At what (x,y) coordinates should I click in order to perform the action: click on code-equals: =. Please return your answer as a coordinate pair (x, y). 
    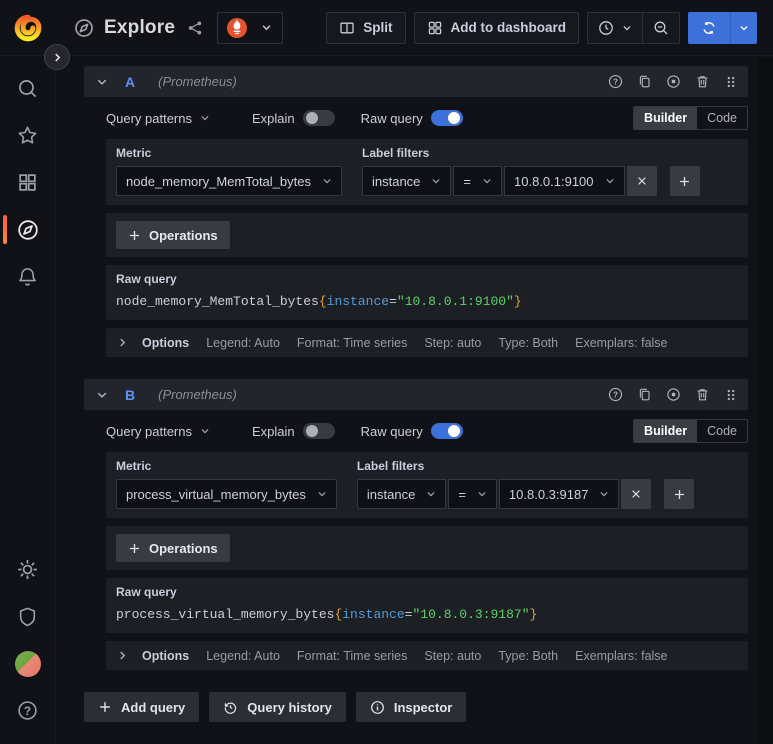
    Looking at the image, I should click on (393, 301).